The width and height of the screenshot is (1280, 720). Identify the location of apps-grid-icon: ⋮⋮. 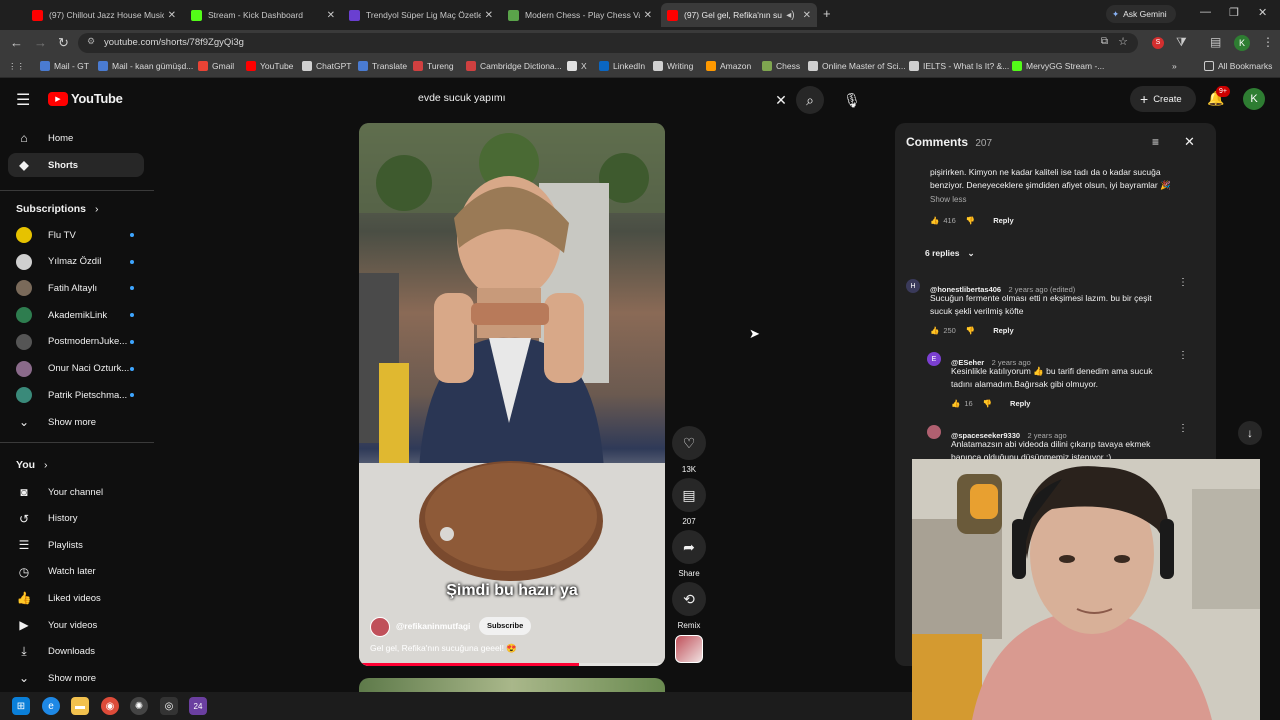
(16, 66).